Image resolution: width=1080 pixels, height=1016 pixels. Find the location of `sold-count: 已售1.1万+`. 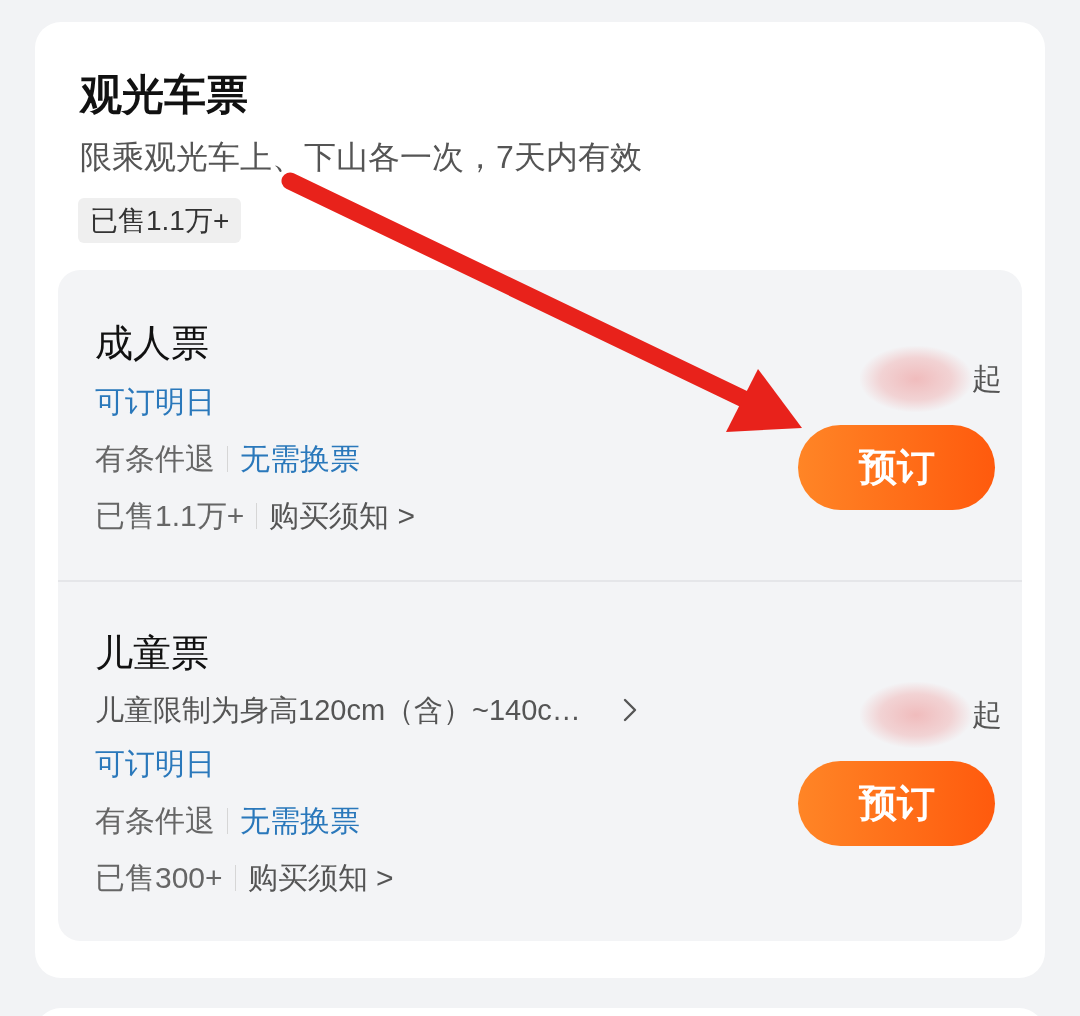

sold-count: 已售1.1万+ is located at coordinates (170, 516).